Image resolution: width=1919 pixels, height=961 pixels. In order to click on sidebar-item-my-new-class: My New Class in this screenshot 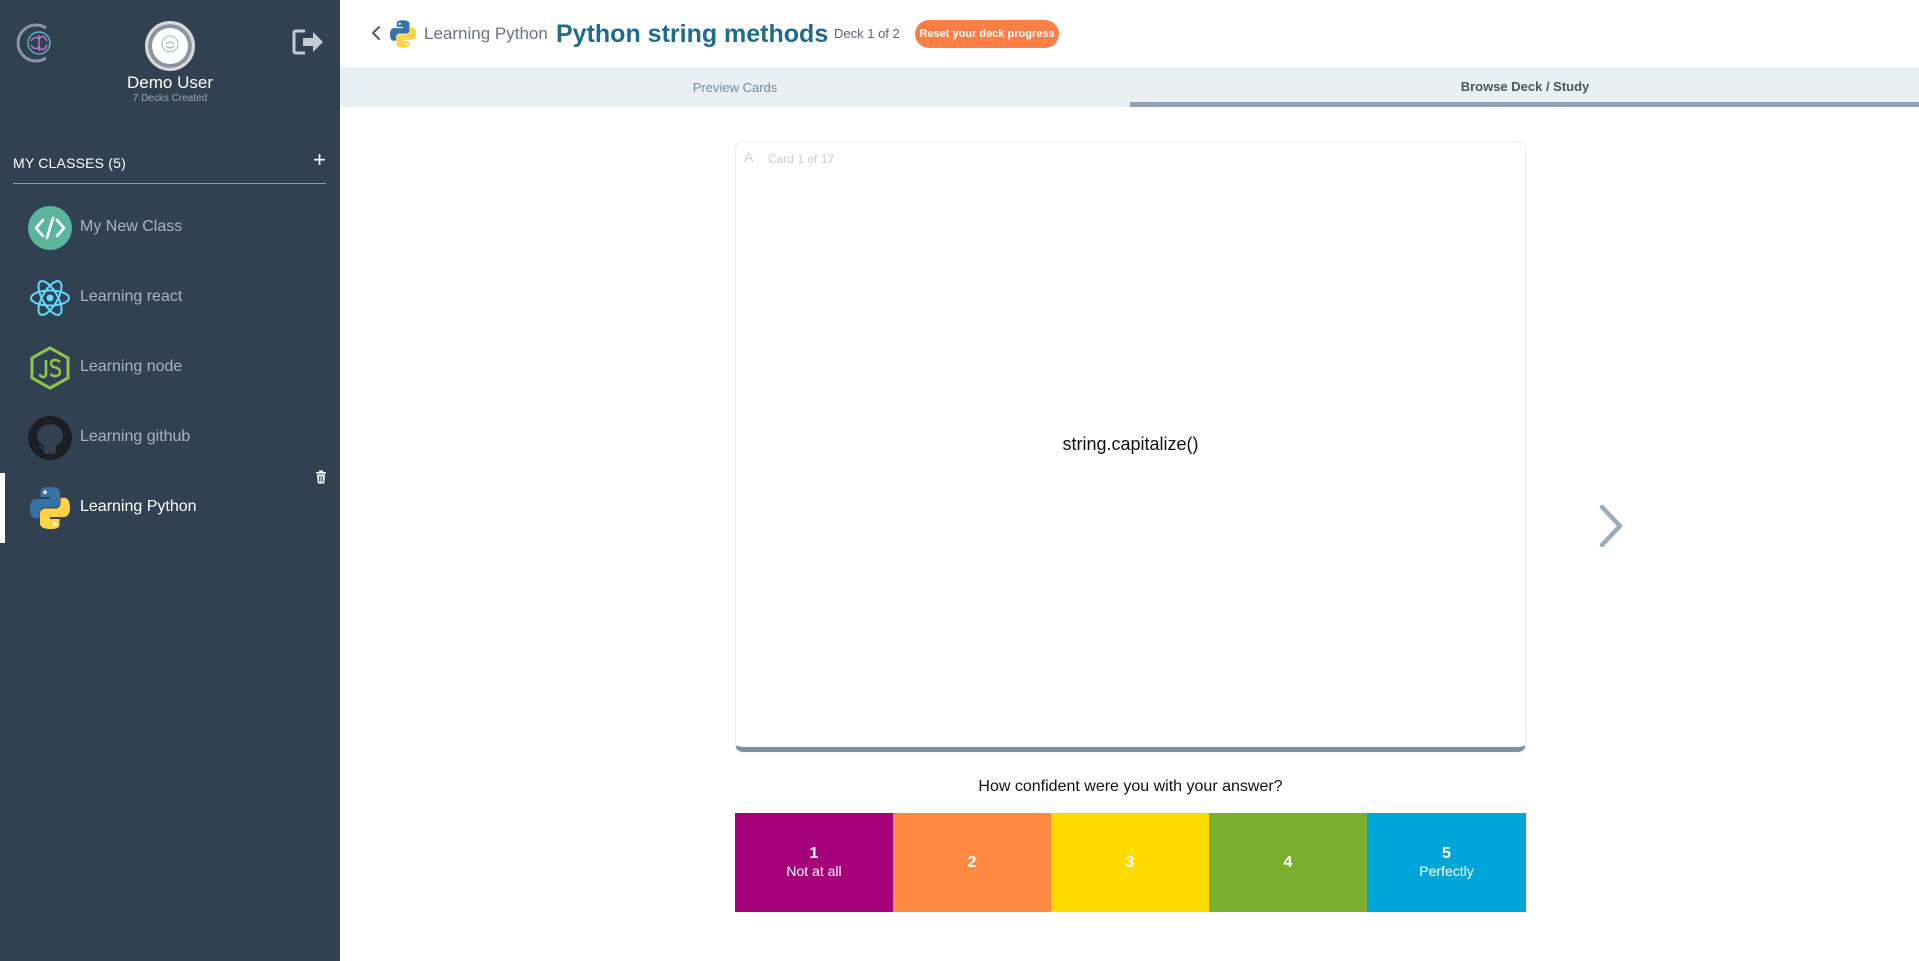, I will do `click(170, 228)`.